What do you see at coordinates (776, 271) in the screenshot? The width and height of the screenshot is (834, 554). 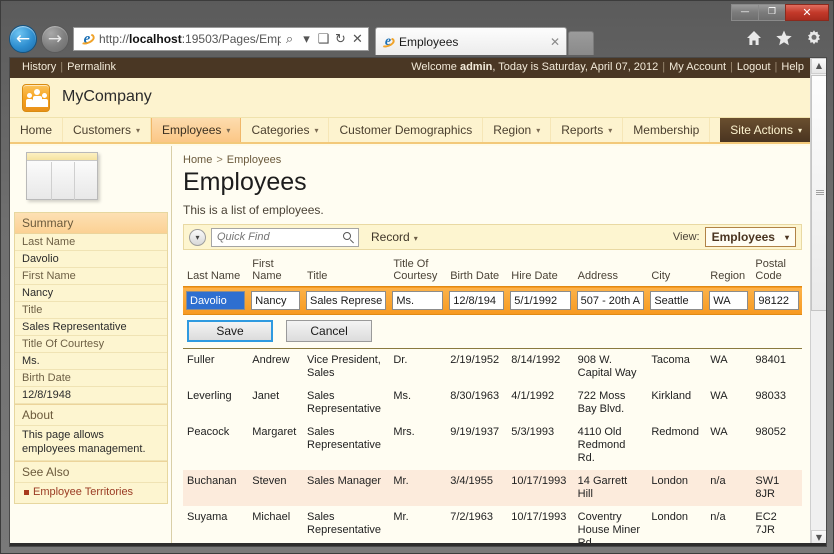 I see `col-postal-code: Postal Code` at bounding box center [776, 271].